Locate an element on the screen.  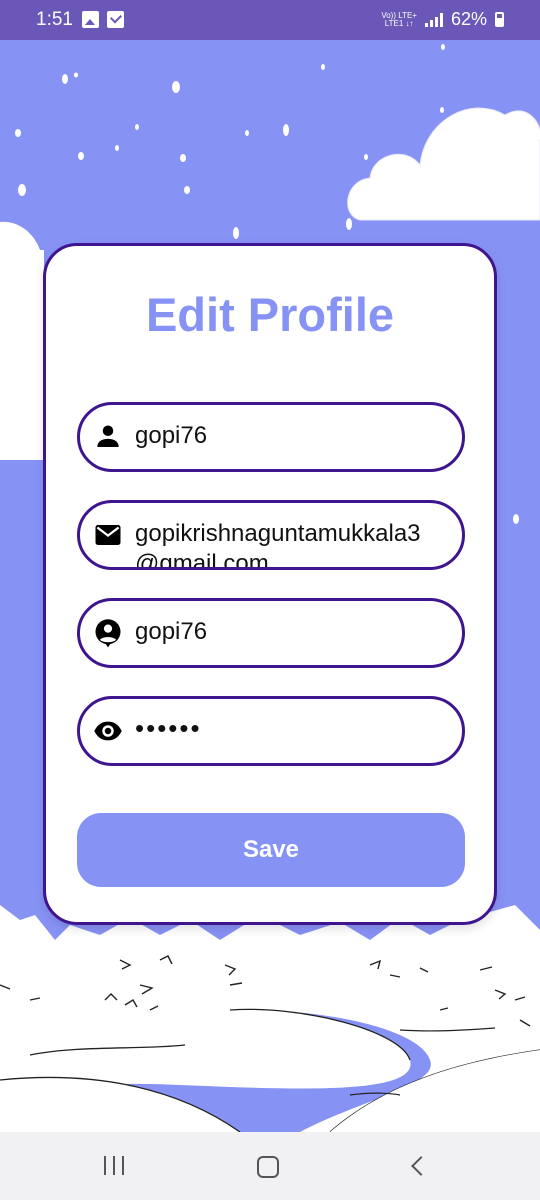
network-type-icon: Vo)) LTE+ LTE1 ↓↑ is located at coordinates (399, 19).